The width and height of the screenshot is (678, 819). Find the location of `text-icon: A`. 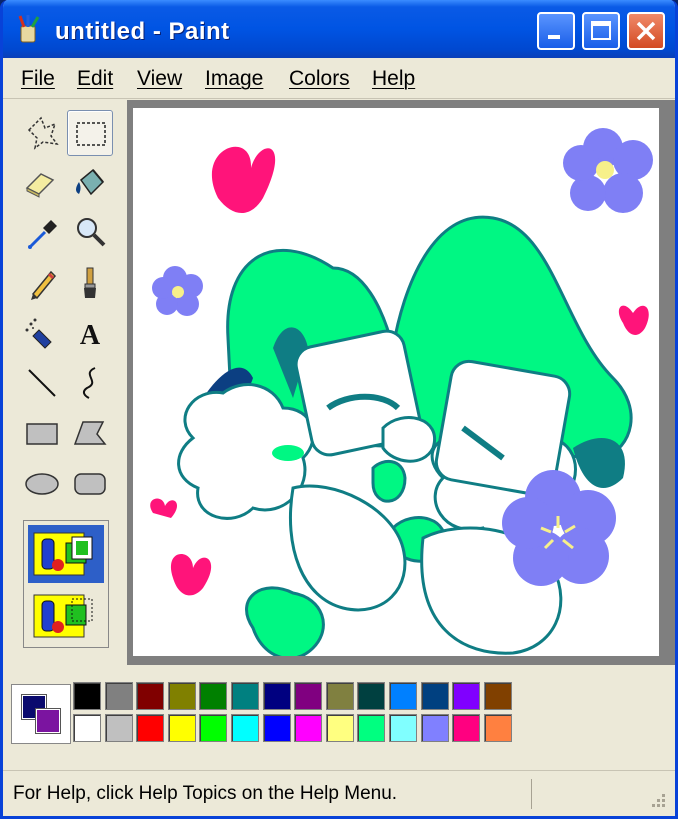

text-icon: A is located at coordinates (90, 335).